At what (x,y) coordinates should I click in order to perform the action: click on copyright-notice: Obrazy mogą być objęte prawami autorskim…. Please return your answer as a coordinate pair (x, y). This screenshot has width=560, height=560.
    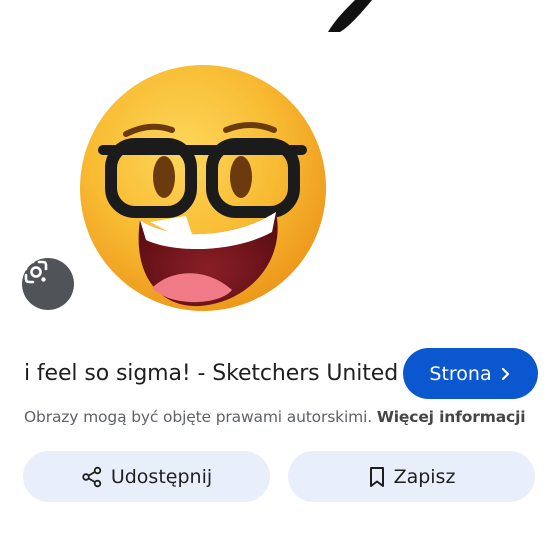
    Looking at the image, I should click on (284, 417).